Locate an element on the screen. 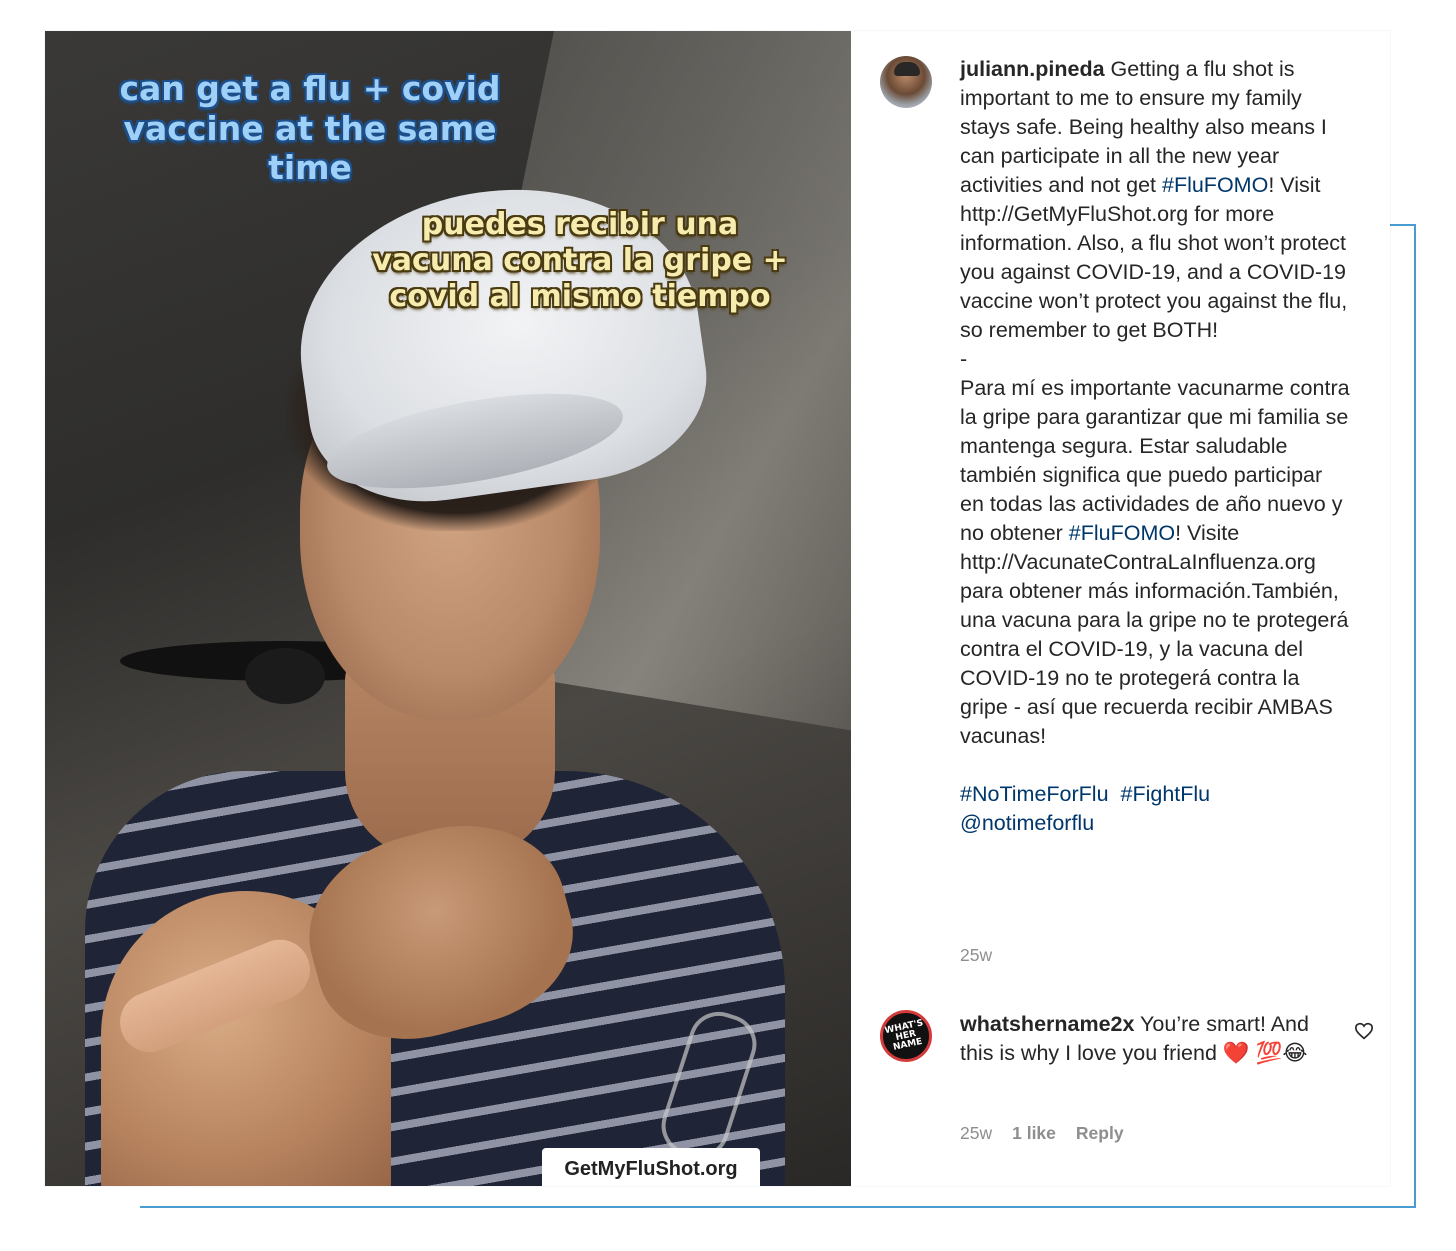  author-username: juliann.pineda is located at coordinates (1032, 69).